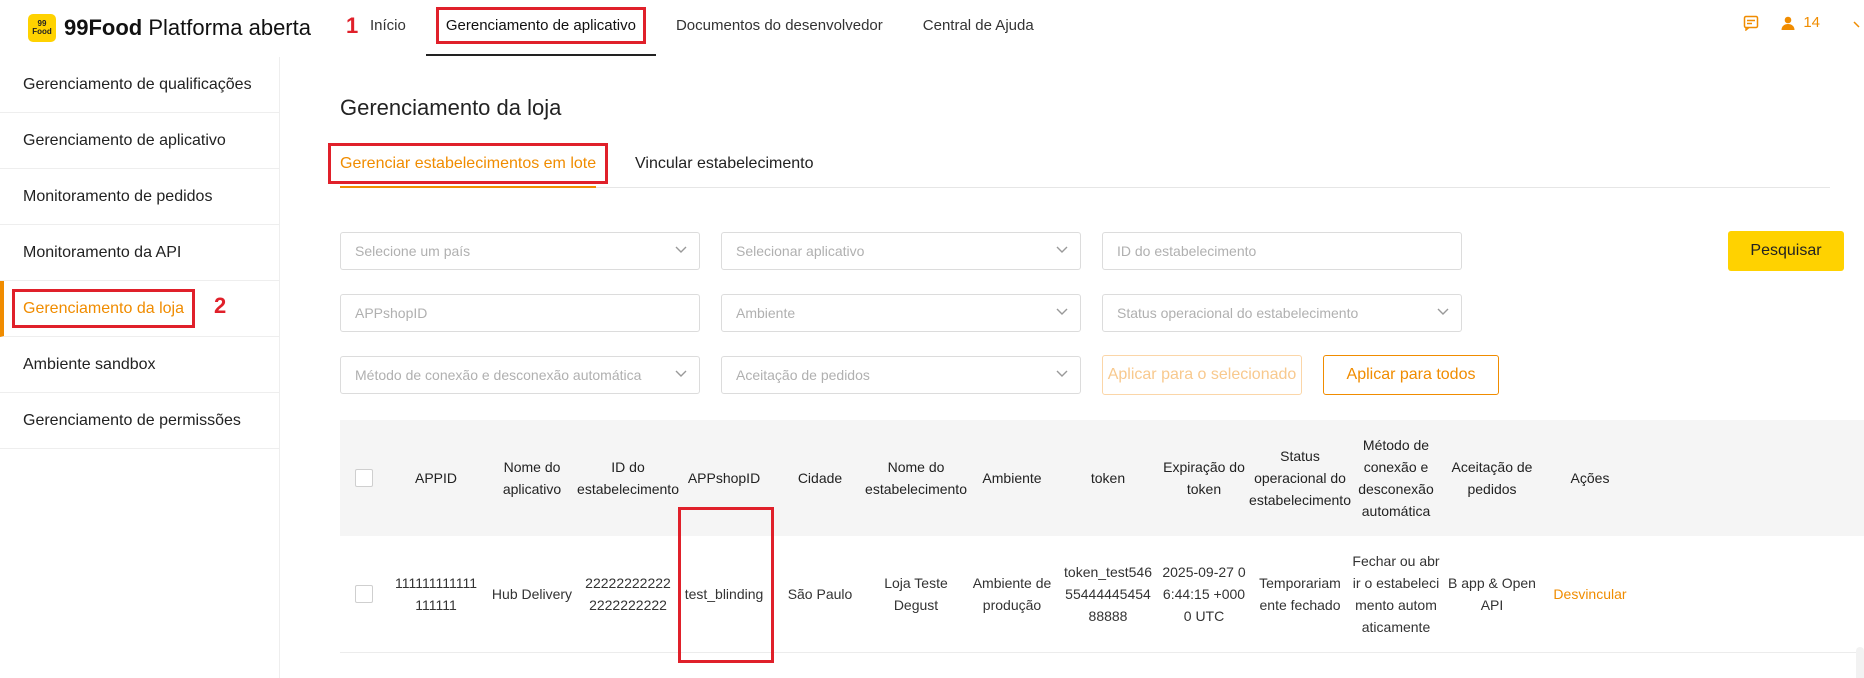  What do you see at coordinates (1788, 23) in the screenshot?
I see `user-icon` at bounding box center [1788, 23].